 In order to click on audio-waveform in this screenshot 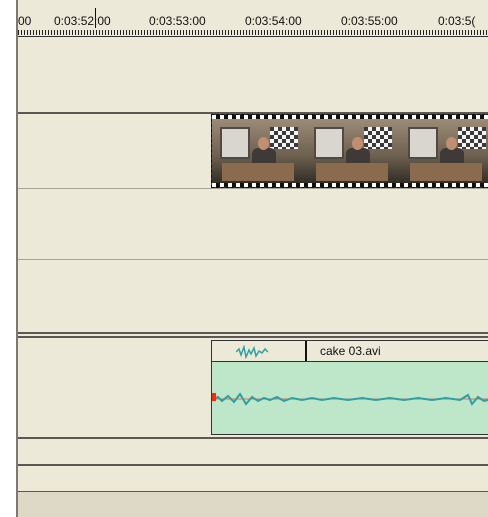, I will do `click(350, 399)`.